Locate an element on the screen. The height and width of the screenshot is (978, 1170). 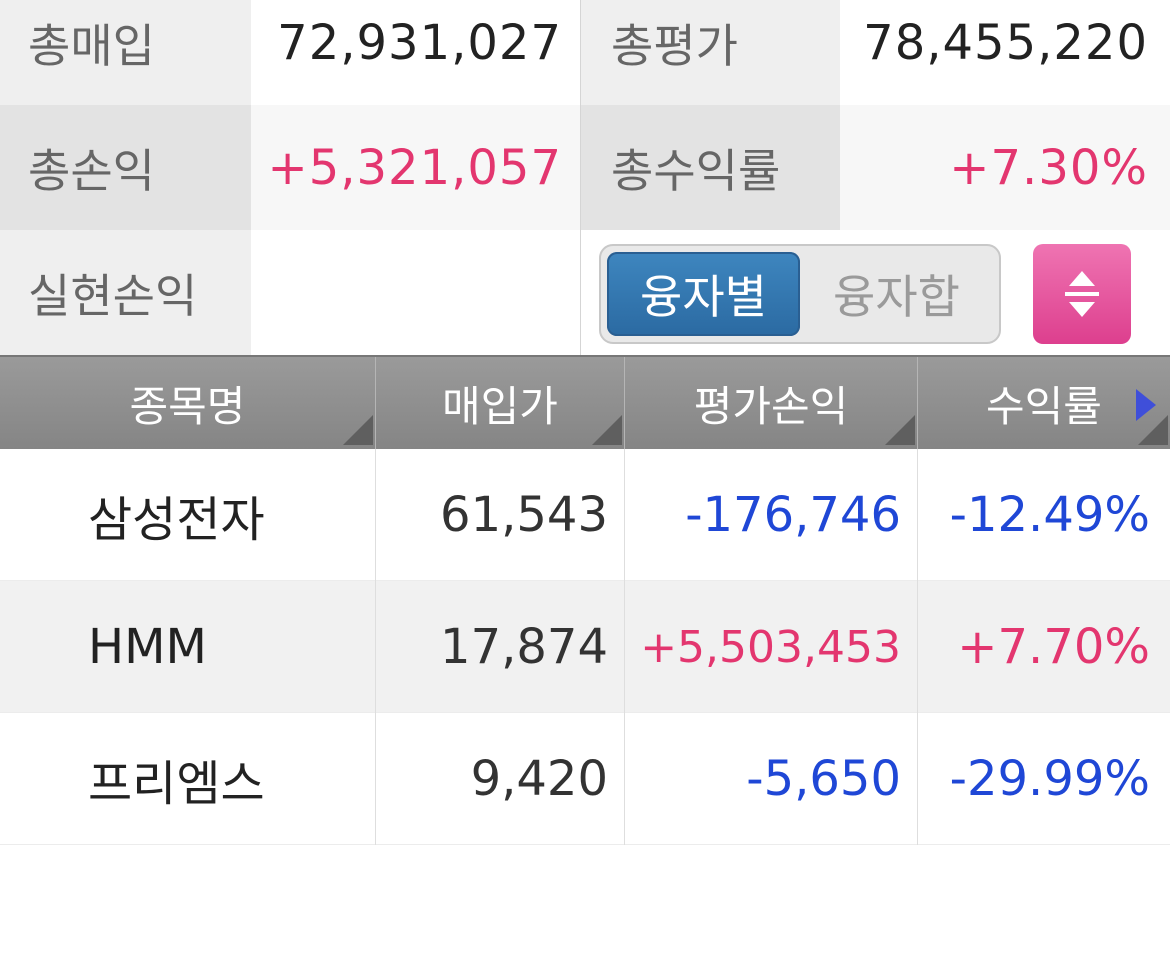
stock-name: 삼성전자 is located at coordinates (188, 515).